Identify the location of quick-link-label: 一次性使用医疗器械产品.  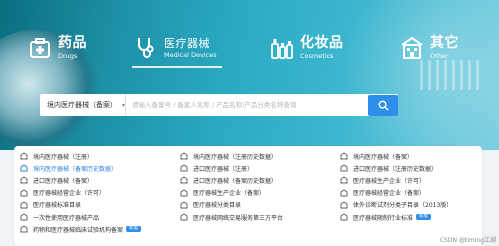
(66, 218).